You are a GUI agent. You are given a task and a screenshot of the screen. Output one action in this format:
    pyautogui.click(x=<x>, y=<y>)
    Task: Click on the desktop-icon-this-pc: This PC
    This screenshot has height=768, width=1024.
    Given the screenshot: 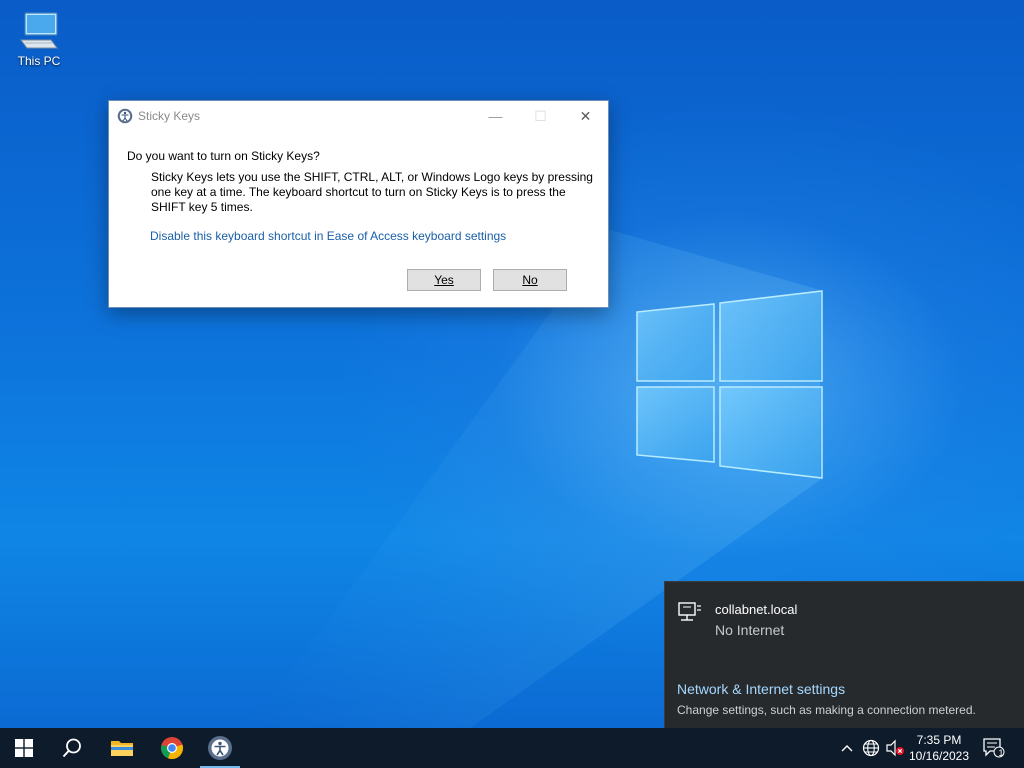 What is the action you would take?
    pyautogui.click(x=39, y=42)
    